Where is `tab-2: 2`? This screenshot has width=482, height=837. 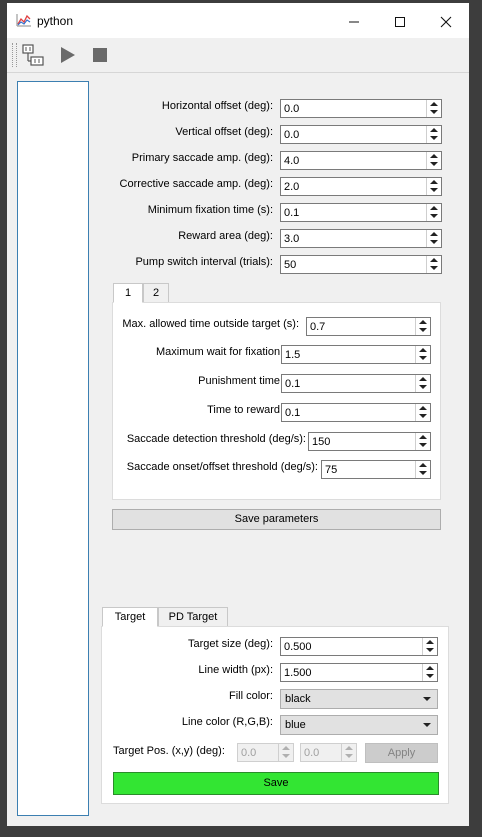 tab-2: 2 is located at coordinates (156, 293).